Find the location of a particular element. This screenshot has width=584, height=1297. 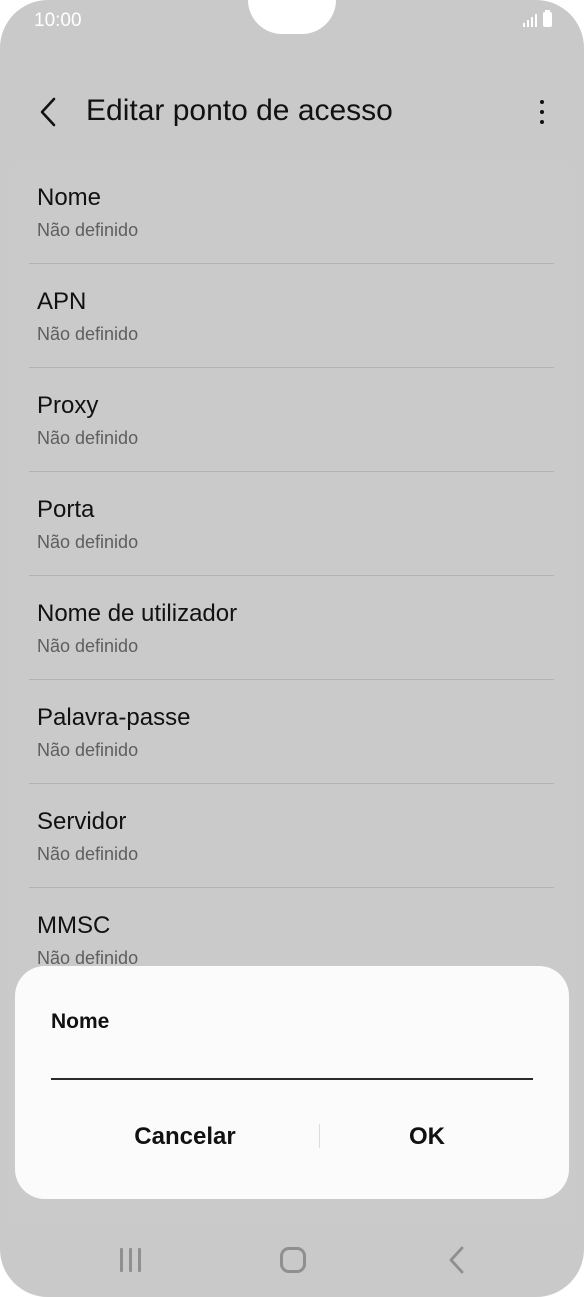

setting-label: Palavra-passe is located at coordinates (114, 717).